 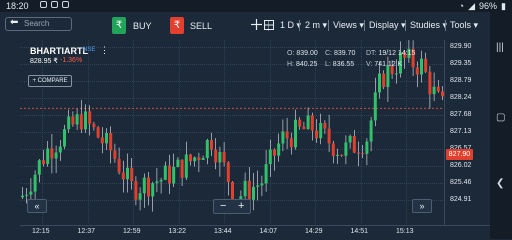 What do you see at coordinates (461, 165) in the screenshot?
I see `price-tick-label: 826.02` at bounding box center [461, 165].